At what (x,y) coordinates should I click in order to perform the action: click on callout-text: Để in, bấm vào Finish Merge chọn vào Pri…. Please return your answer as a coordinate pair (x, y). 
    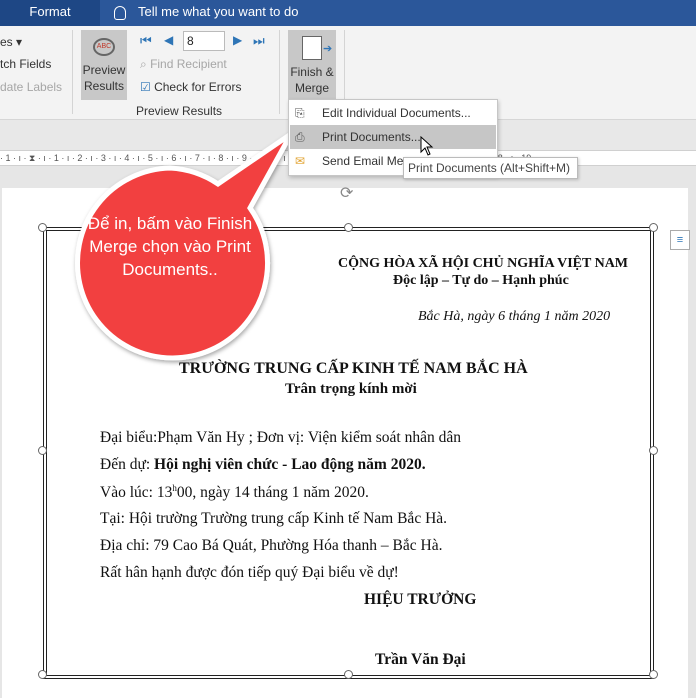
    Looking at the image, I should click on (170, 246).